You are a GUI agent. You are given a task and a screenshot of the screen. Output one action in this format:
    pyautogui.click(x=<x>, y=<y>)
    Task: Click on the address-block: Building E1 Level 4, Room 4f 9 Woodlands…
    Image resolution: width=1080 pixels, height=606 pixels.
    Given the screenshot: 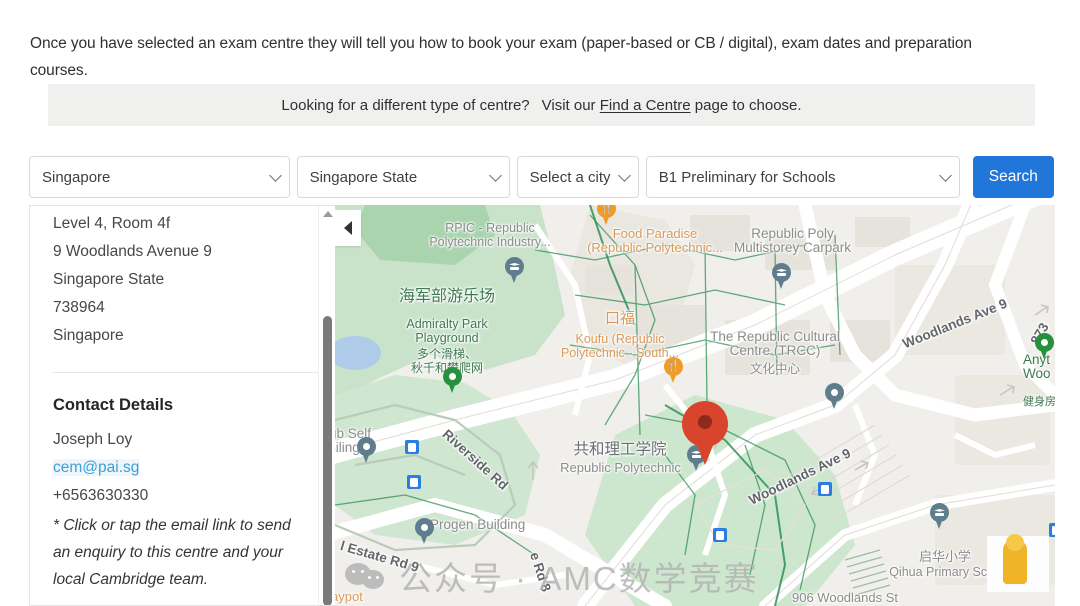 What is the action you would take?
    pyautogui.click(x=185, y=285)
    